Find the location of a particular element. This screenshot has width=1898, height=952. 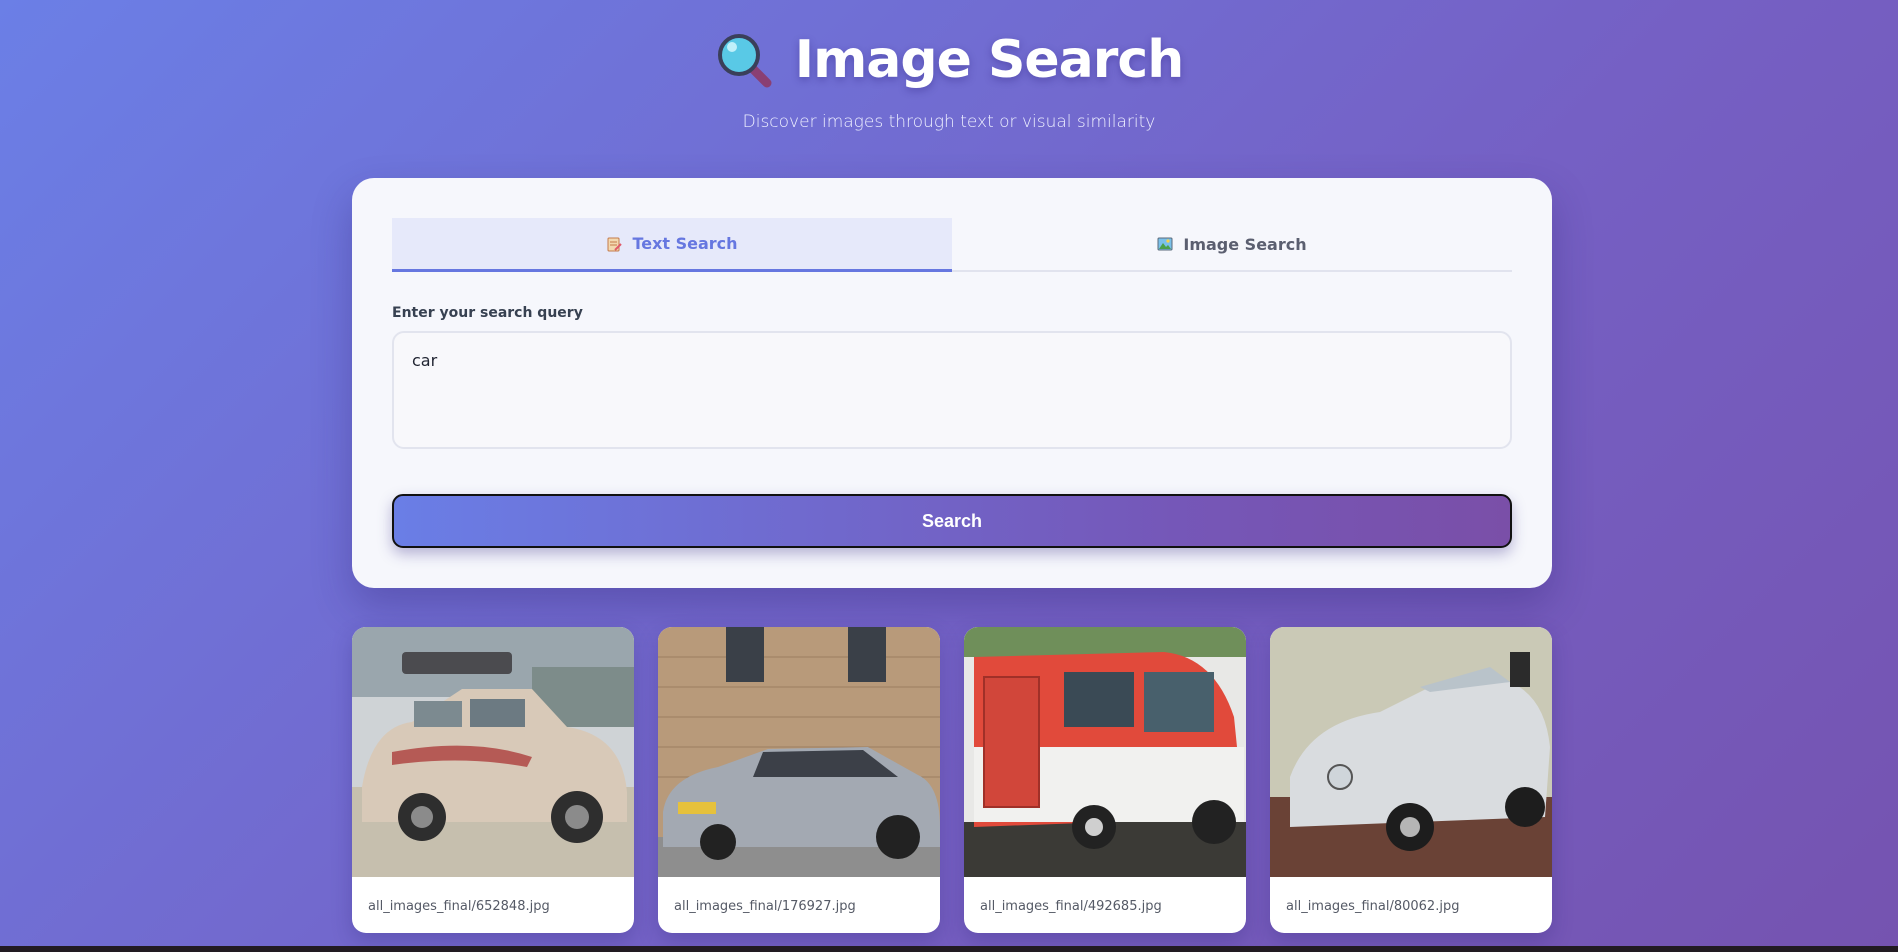

tab-image-search-label: Image Search is located at coordinates (1245, 244).